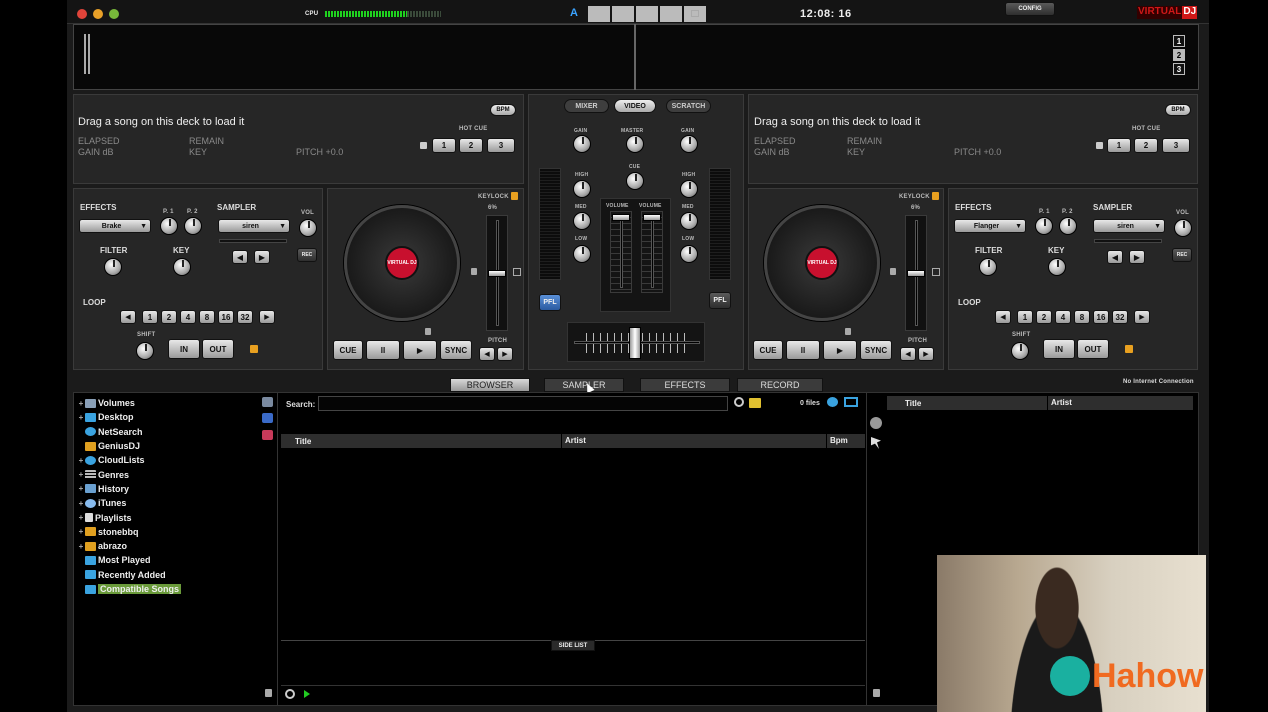 The width and height of the screenshot is (1268, 712). Describe the element at coordinates (150, 317) in the screenshot. I see `left-loop-1: 1` at that location.